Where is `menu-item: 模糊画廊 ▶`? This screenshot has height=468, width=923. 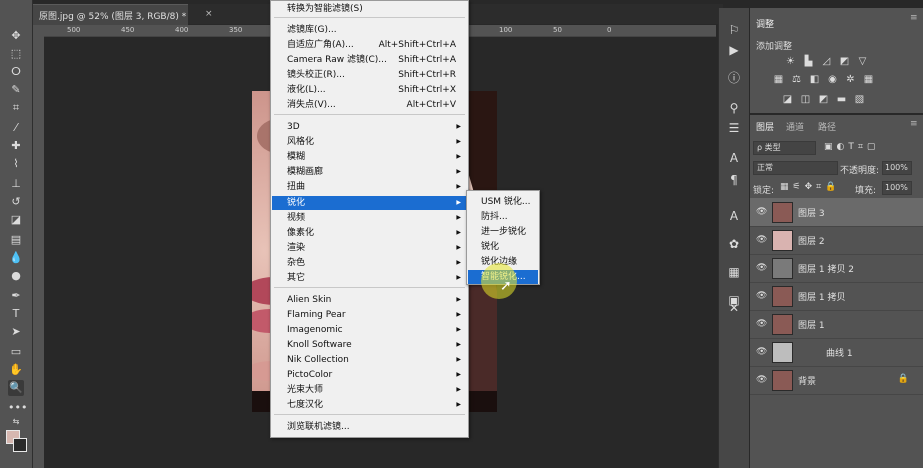 menu-item: 模糊画廊 ▶ is located at coordinates (369, 172).